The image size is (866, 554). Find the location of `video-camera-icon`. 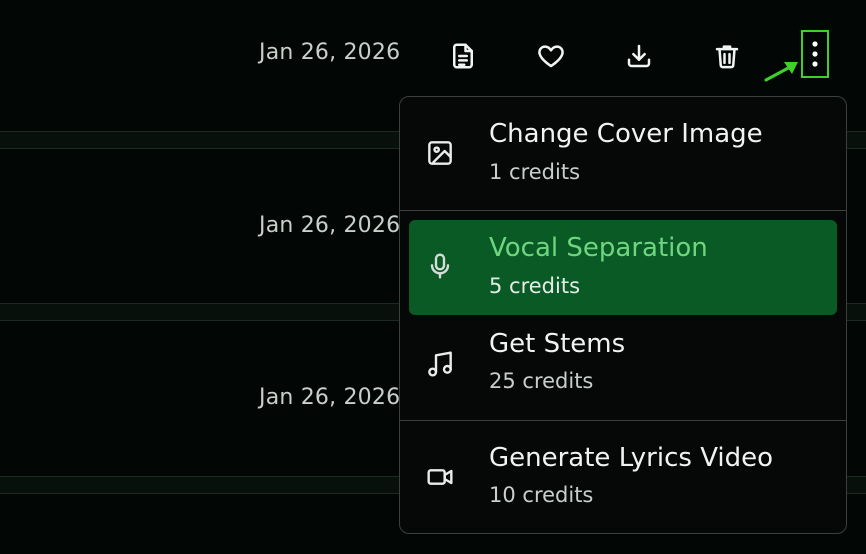

video-camera-icon is located at coordinates (440, 477).